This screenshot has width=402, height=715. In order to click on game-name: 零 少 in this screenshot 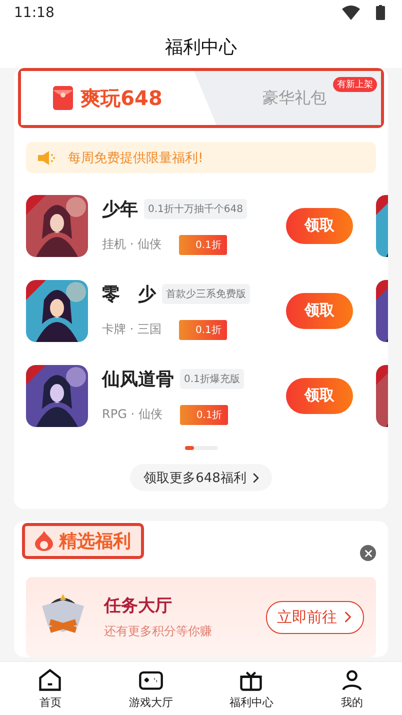, I will do `click(129, 294)`.